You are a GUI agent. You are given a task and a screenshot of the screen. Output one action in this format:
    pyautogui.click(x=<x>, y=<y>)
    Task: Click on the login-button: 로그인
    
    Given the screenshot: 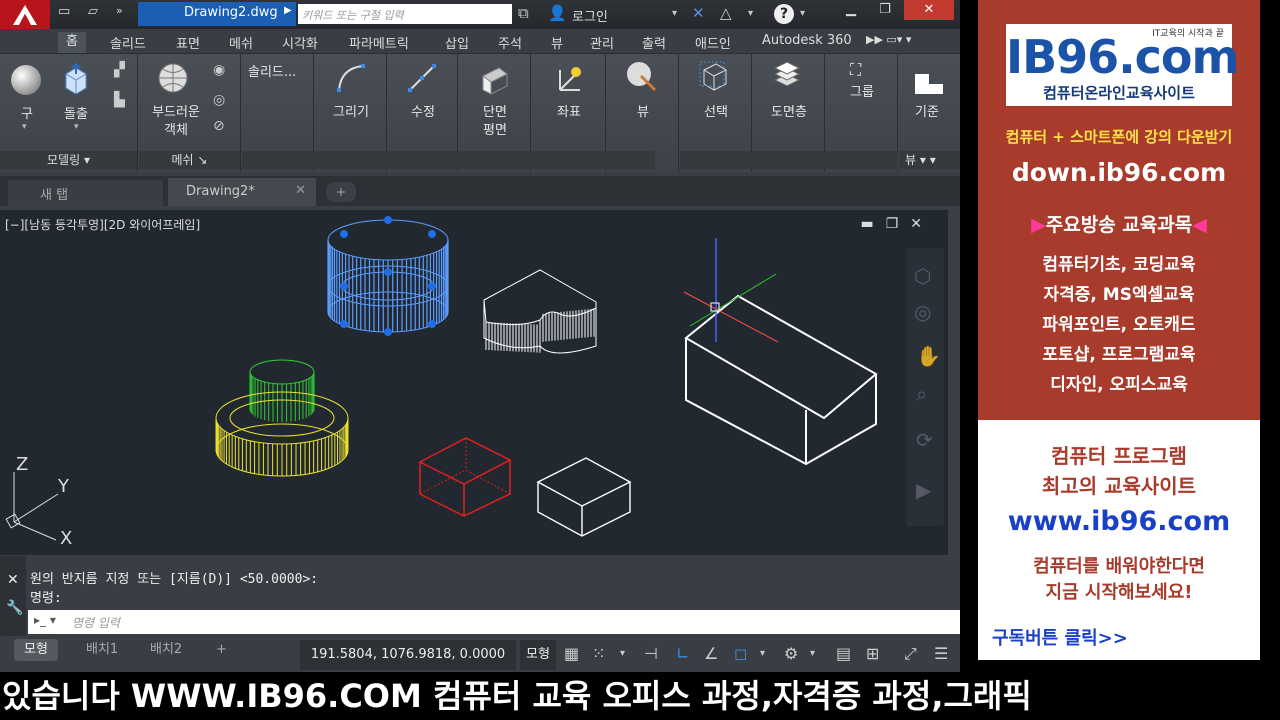 What is the action you would take?
    pyautogui.click(x=590, y=15)
    